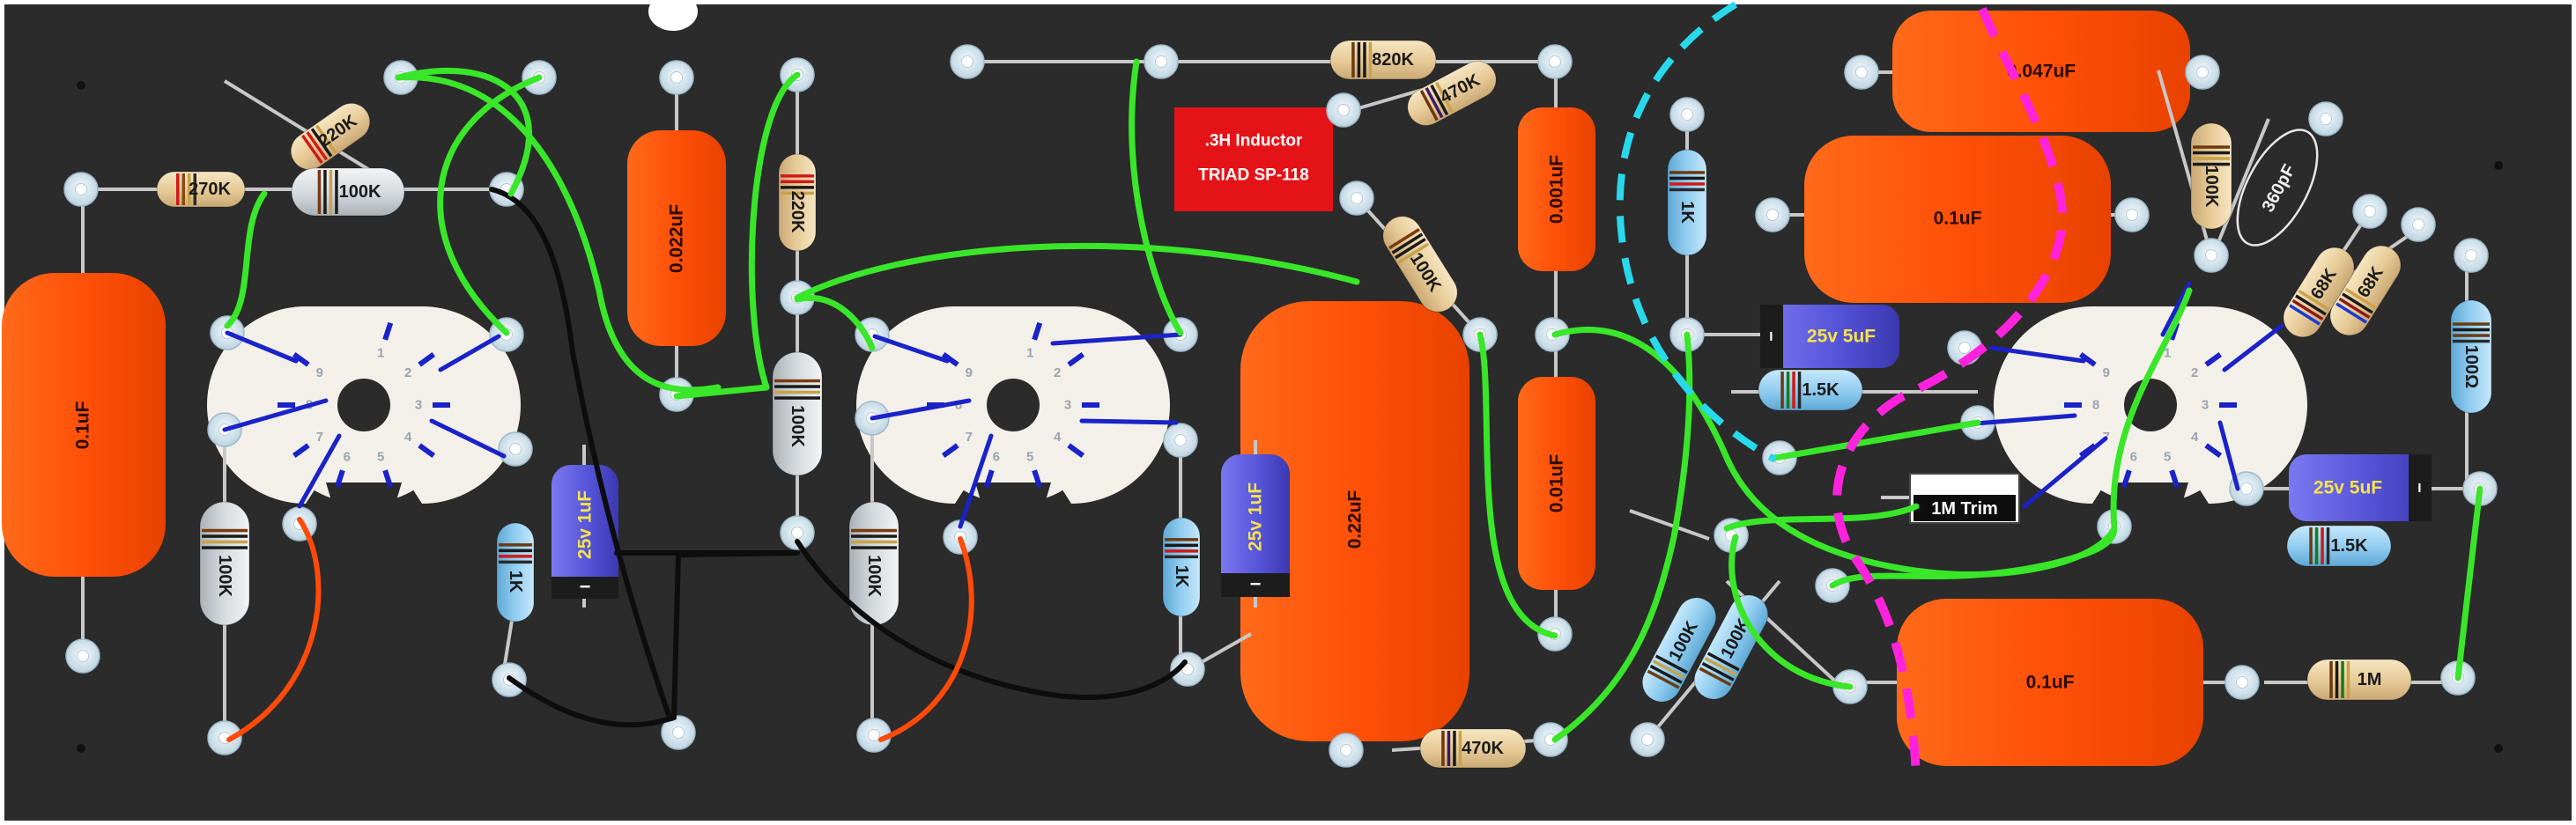 This screenshot has width=2576, height=825. Describe the element at coordinates (419, 406) in the screenshot. I see `tube-pin-number: 3` at that location.